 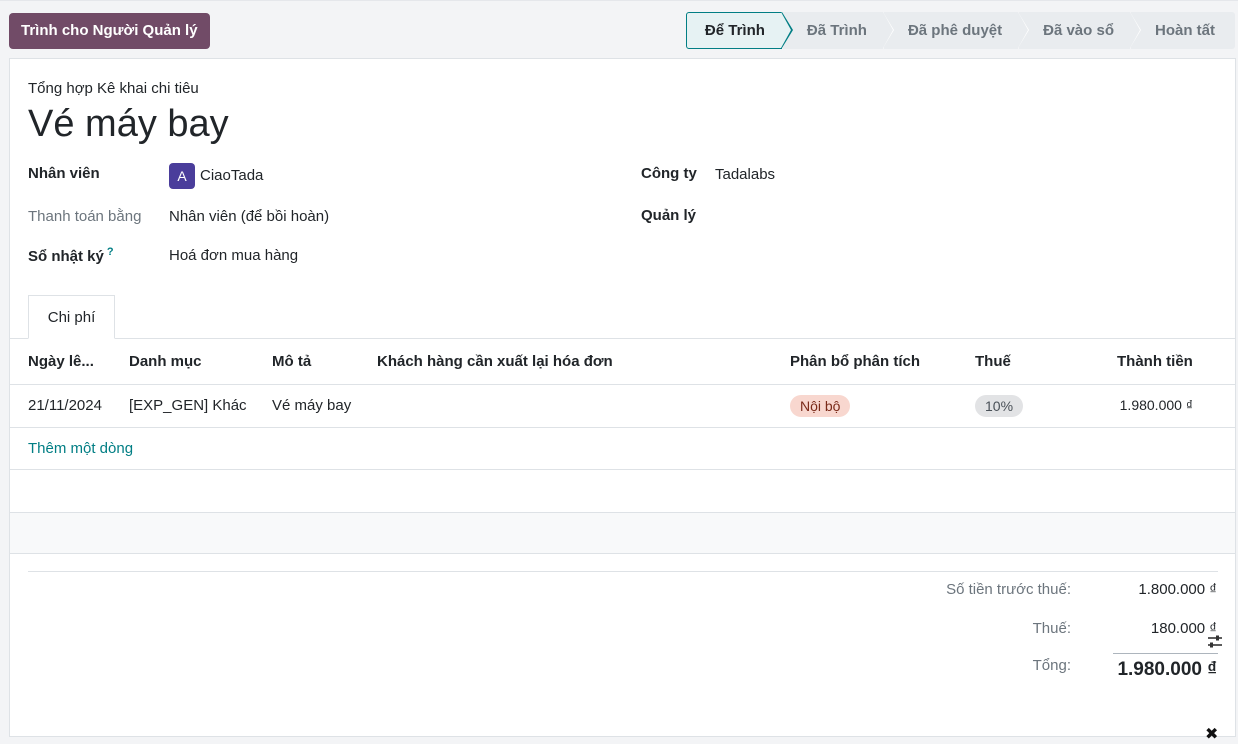 I want to click on manager-label: Quản lý, so click(x=669, y=215).